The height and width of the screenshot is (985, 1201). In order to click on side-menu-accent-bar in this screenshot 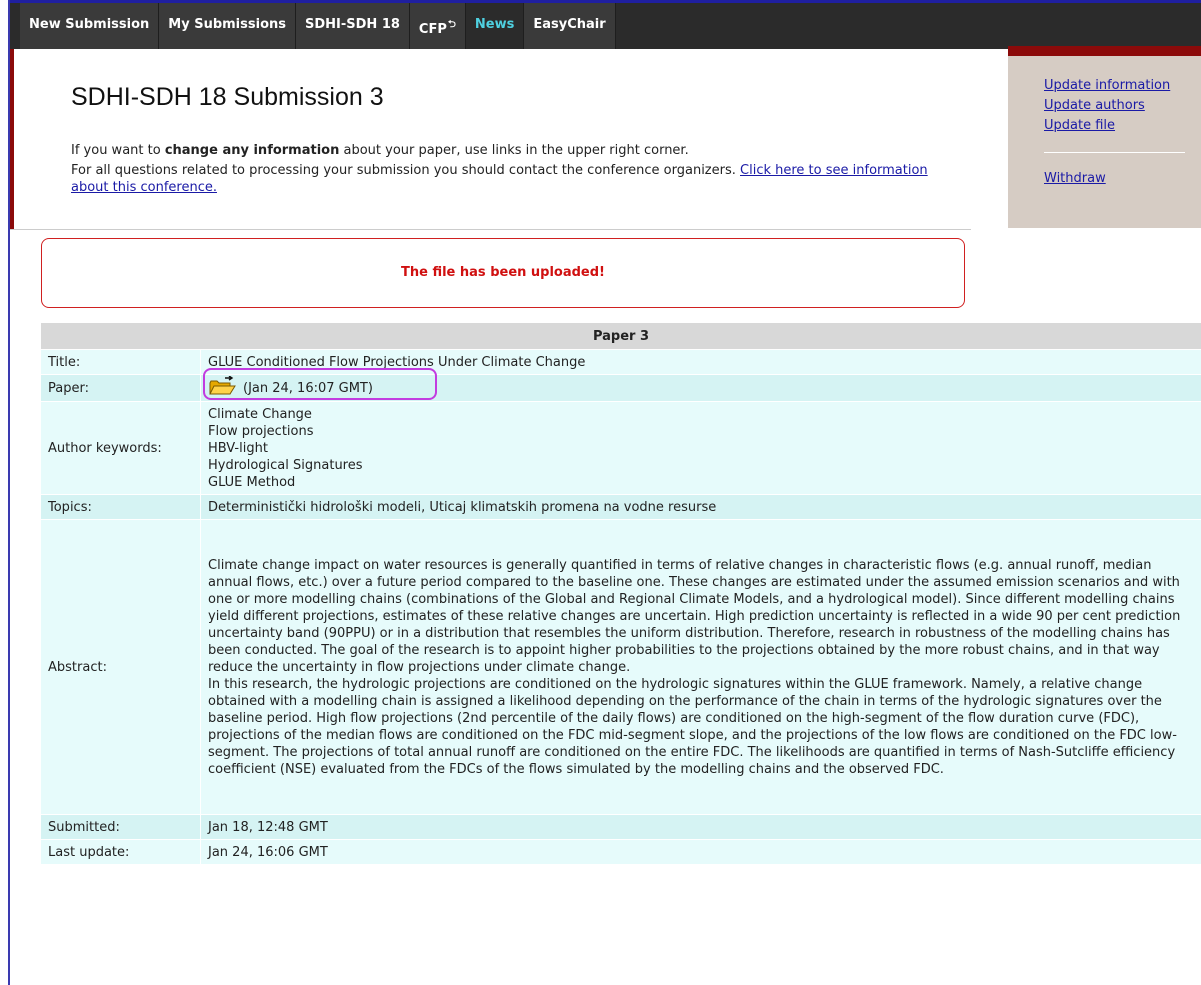, I will do `click(1104, 51)`.